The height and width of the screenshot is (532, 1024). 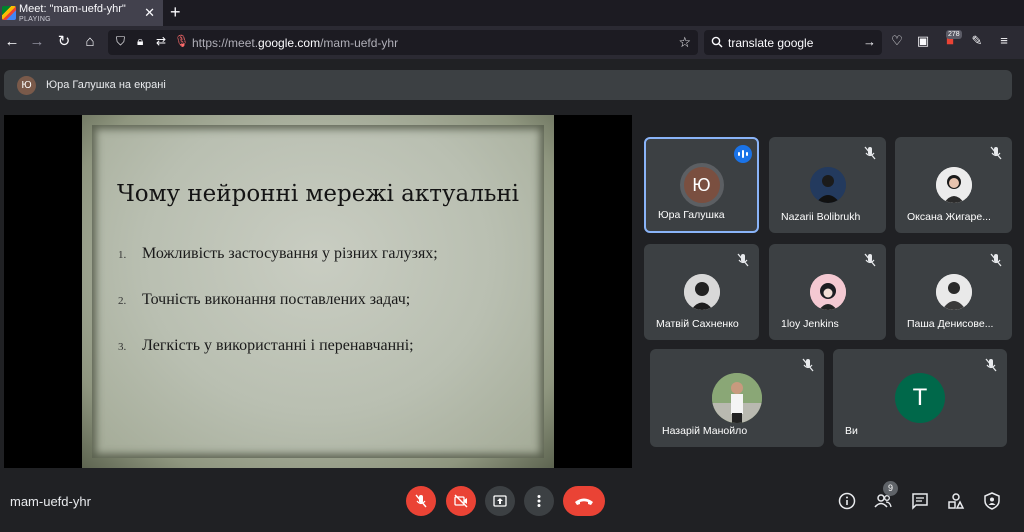 I want to click on hang-up-icon, so click(x=584, y=501).